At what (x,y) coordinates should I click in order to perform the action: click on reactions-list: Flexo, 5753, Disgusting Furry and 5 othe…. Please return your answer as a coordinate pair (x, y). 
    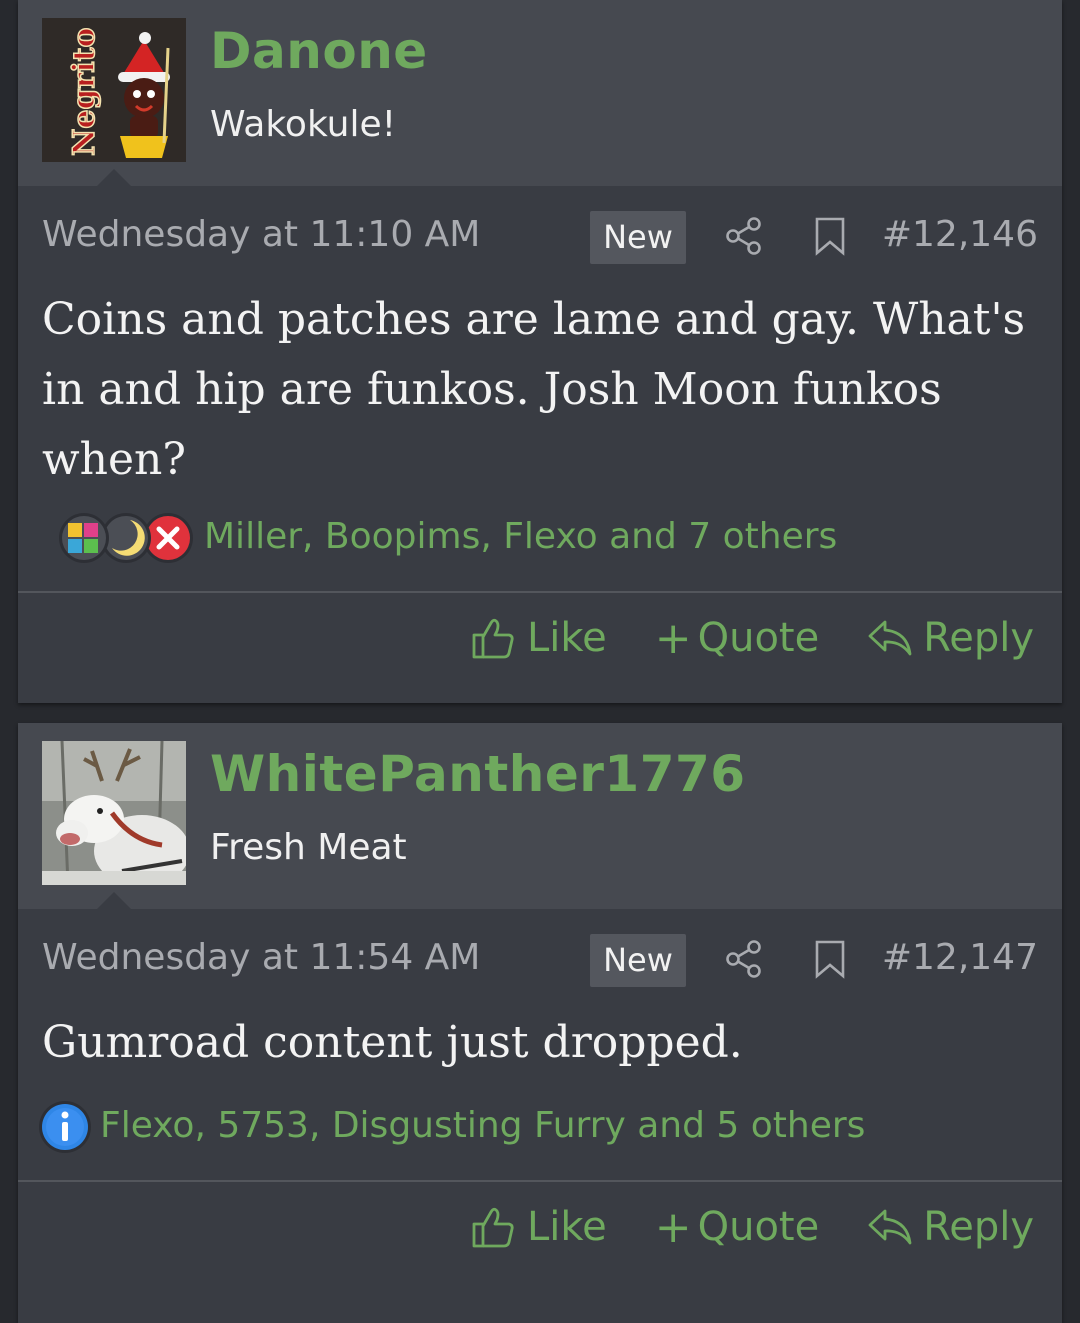
    Looking at the image, I should click on (482, 1125).